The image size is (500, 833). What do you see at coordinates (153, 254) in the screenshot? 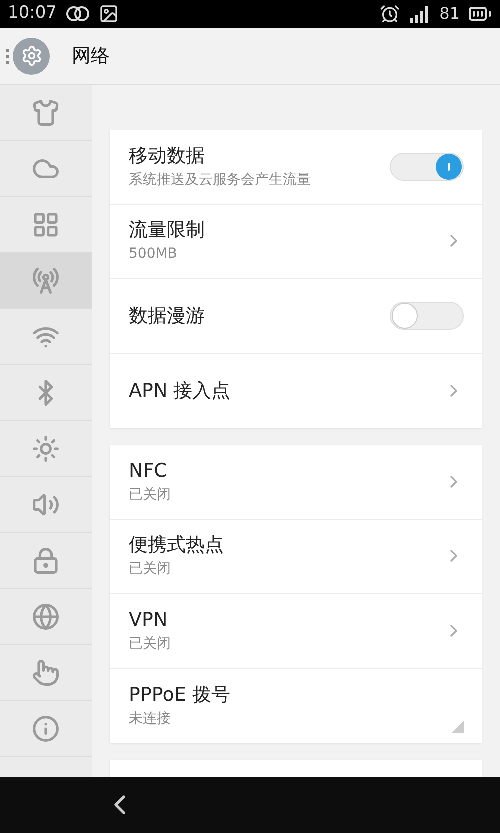
I see `row-subtitle: 500MB` at bounding box center [153, 254].